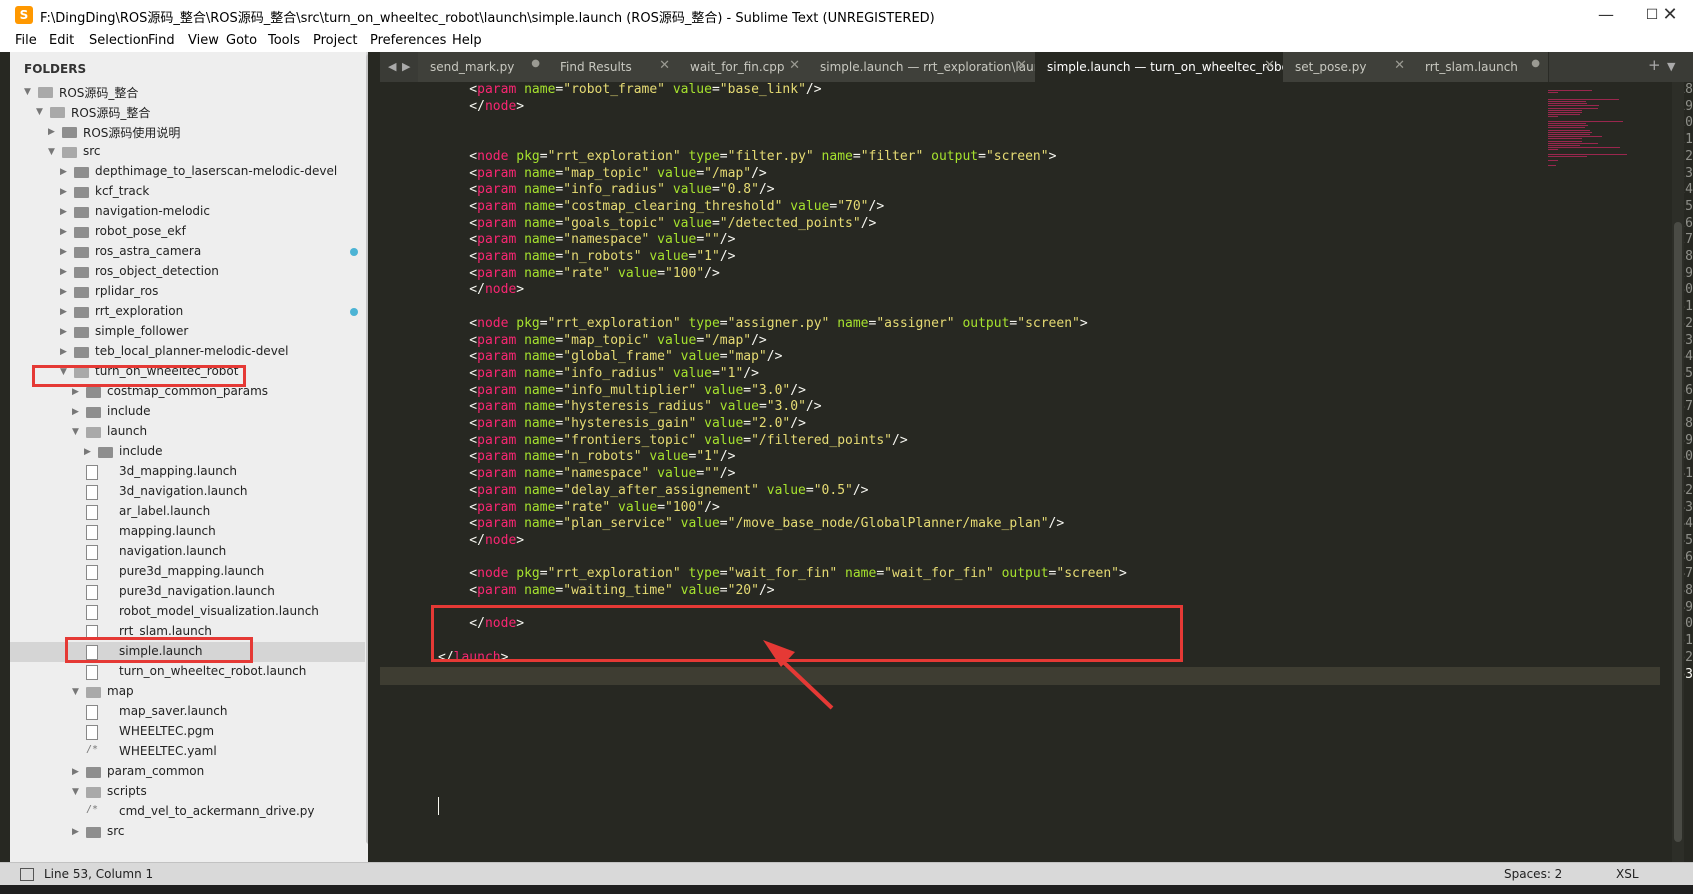 Image resolution: width=1693 pixels, height=894 pixels. I want to click on folder-item: ▶ kcf_track, so click(187, 192).